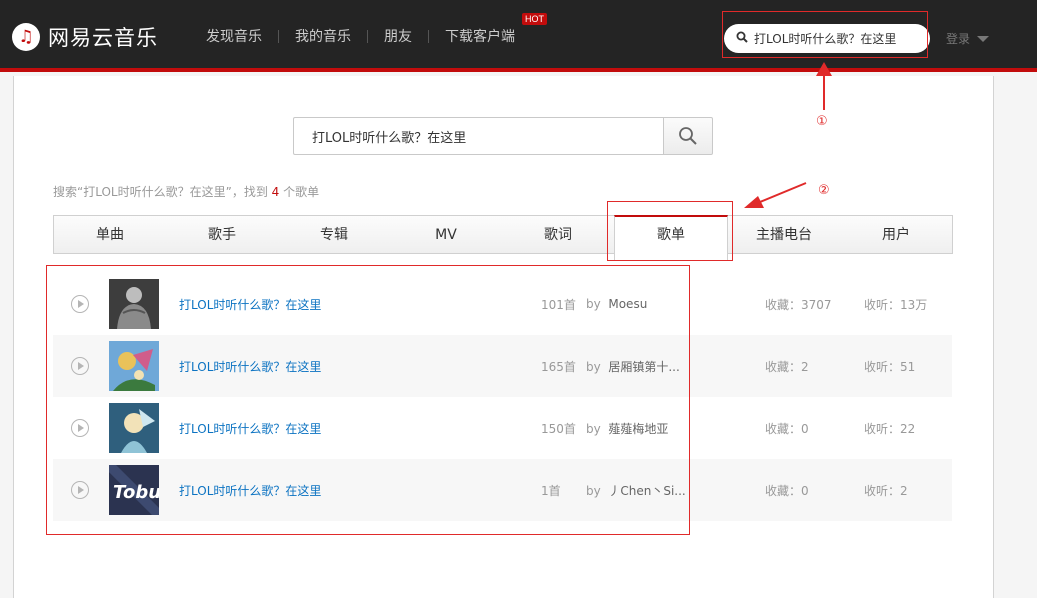  Describe the element at coordinates (824, 69) in the screenshot. I see `arrow-up-head` at that location.